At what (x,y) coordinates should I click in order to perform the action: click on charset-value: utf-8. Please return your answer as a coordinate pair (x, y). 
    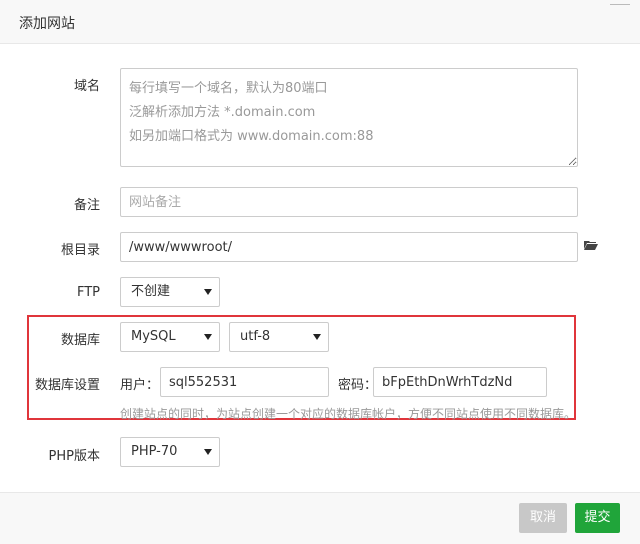
    Looking at the image, I should click on (255, 336).